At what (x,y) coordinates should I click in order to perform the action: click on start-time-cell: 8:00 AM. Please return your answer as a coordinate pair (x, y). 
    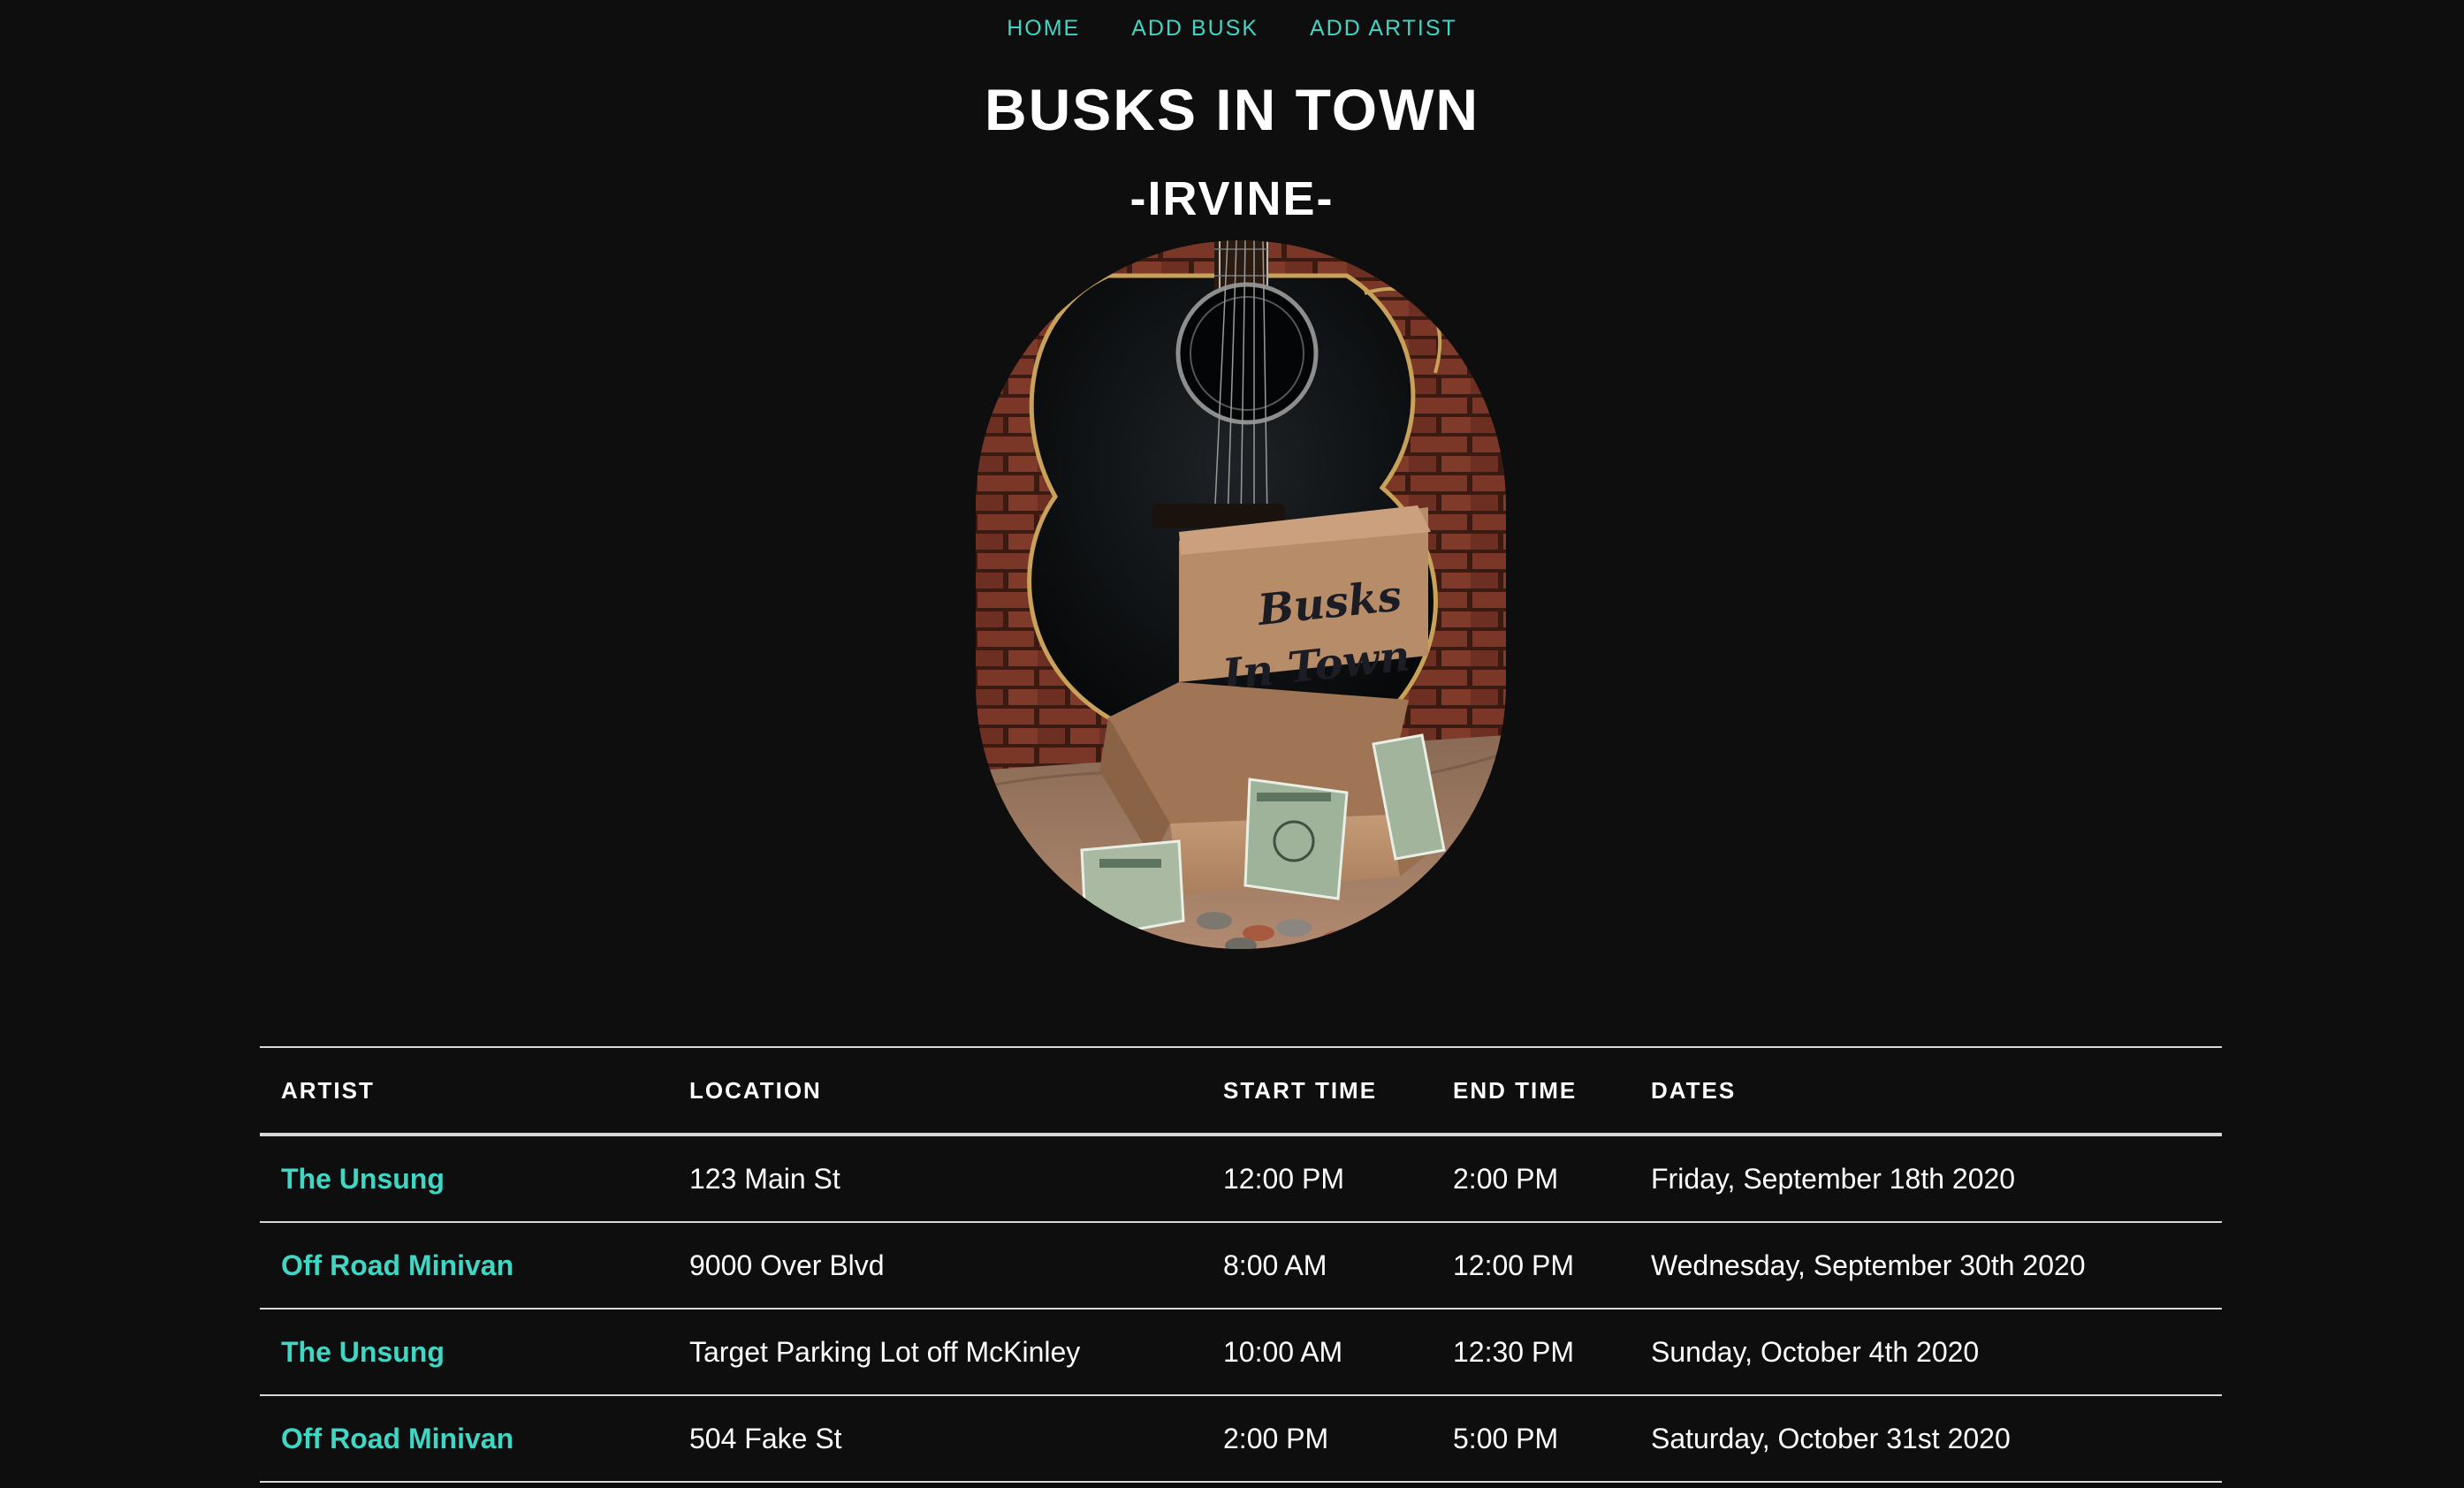
    Looking at the image, I should click on (1275, 1265).